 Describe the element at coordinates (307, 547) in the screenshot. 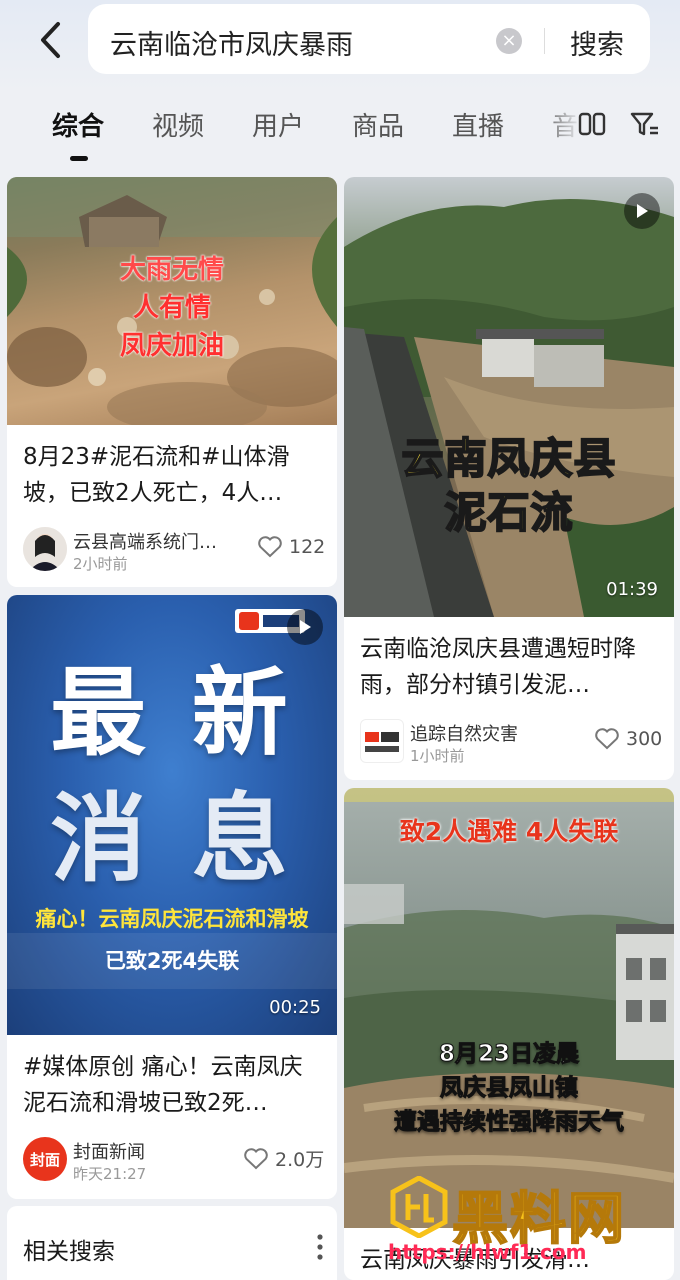

I see `like-count: 122` at that location.